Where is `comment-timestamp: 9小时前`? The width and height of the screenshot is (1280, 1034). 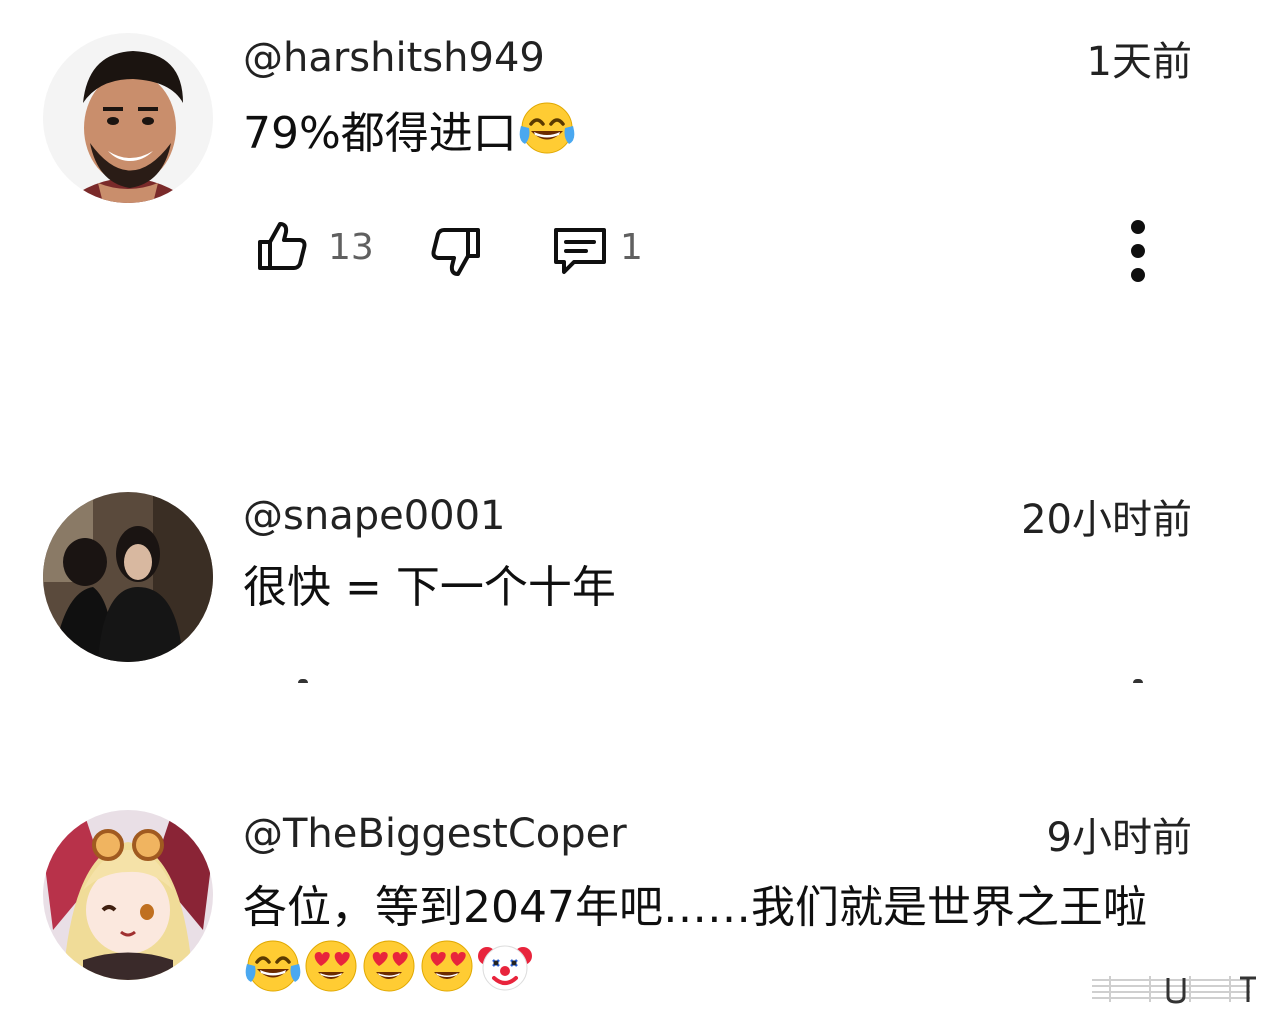
comment-timestamp: 9小时前 is located at coordinates (1119, 838).